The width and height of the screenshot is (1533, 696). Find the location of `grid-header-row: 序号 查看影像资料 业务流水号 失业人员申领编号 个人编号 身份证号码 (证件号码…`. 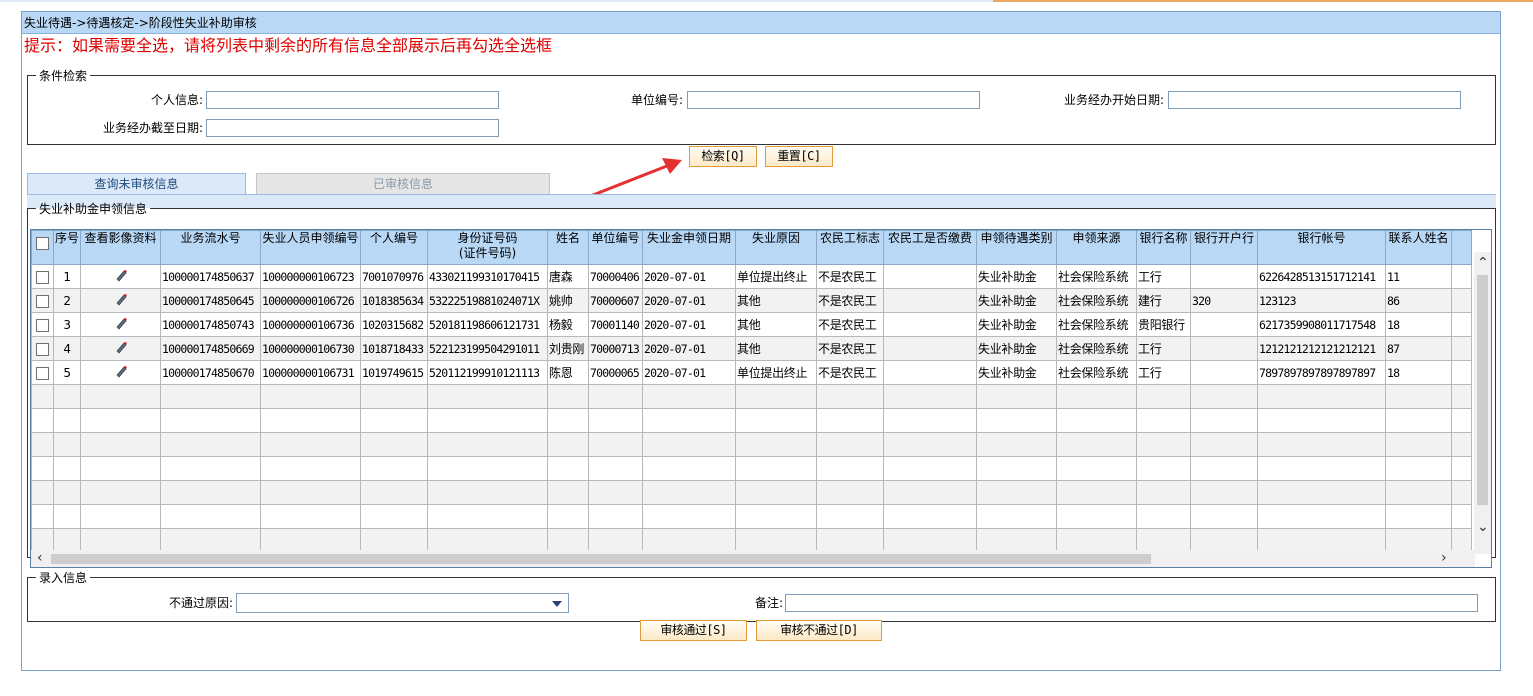

grid-header-row: 序号 查看影像资料 业务流水号 失业人员申领编号 个人编号 身份证号码 (证件号码… is located at coordinates (751, 247).